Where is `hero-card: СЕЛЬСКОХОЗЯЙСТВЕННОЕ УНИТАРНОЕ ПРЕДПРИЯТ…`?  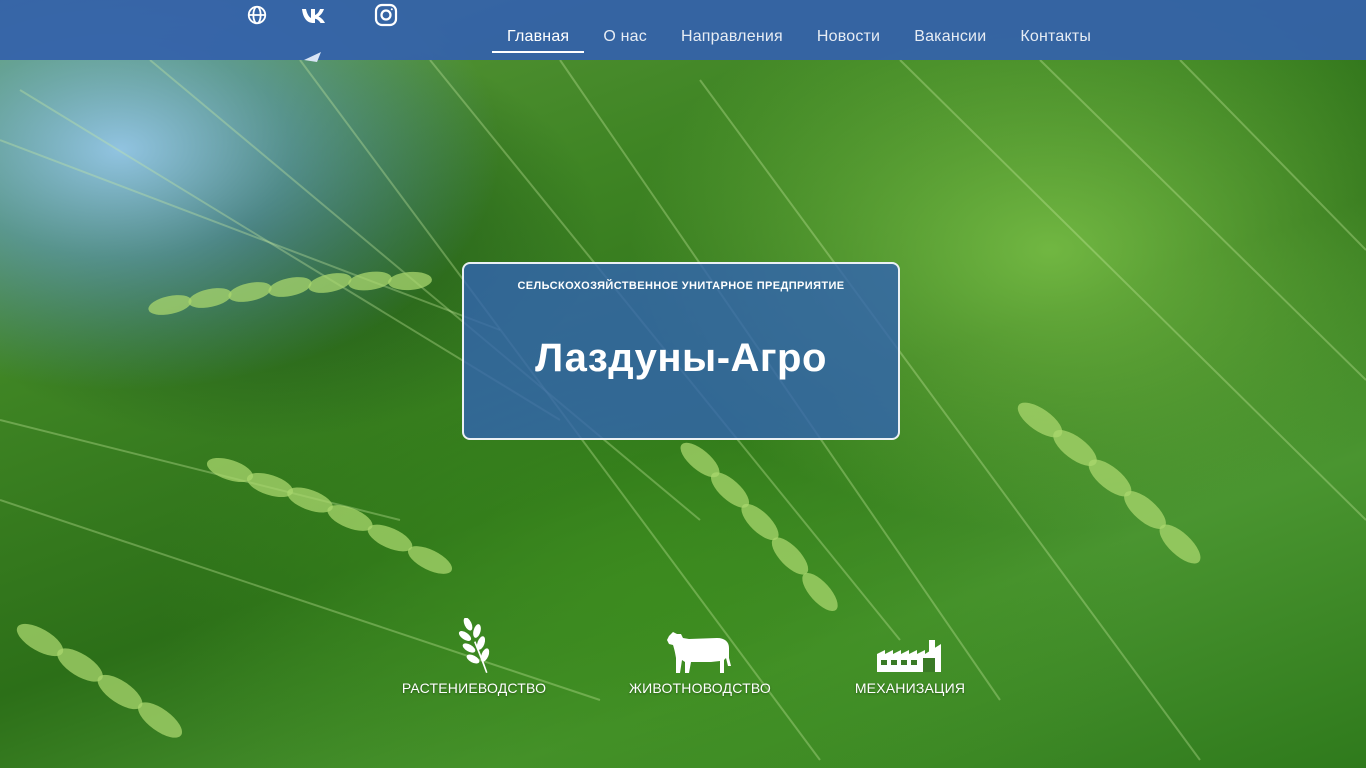 hero-card: СЕЛЬСКОХОЗЯЙСТВЕННОЕ УНИТАРНОЕ ПРЕДПРИЯТ… is located at coordinates (681, 351).